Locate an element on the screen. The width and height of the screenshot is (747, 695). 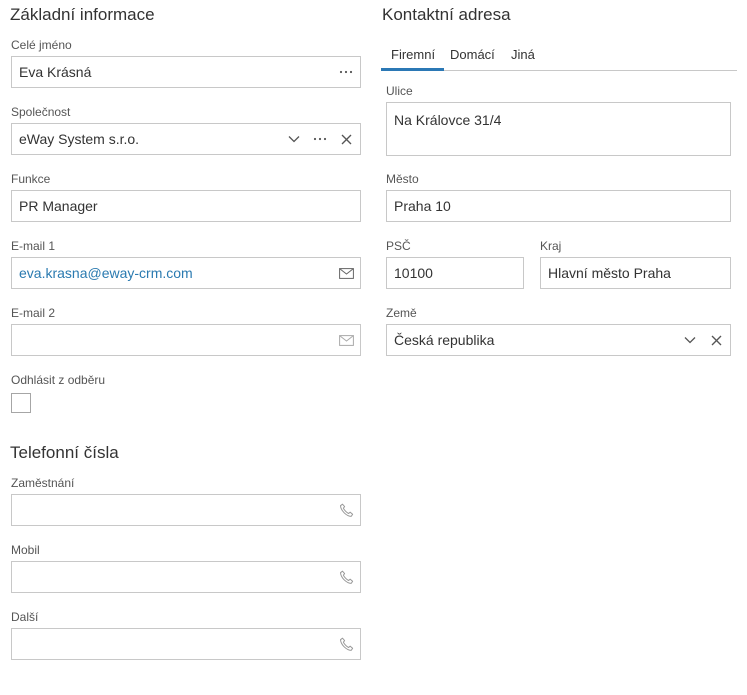
tab-company-address: Firemní is located at coordinates (413, 54).